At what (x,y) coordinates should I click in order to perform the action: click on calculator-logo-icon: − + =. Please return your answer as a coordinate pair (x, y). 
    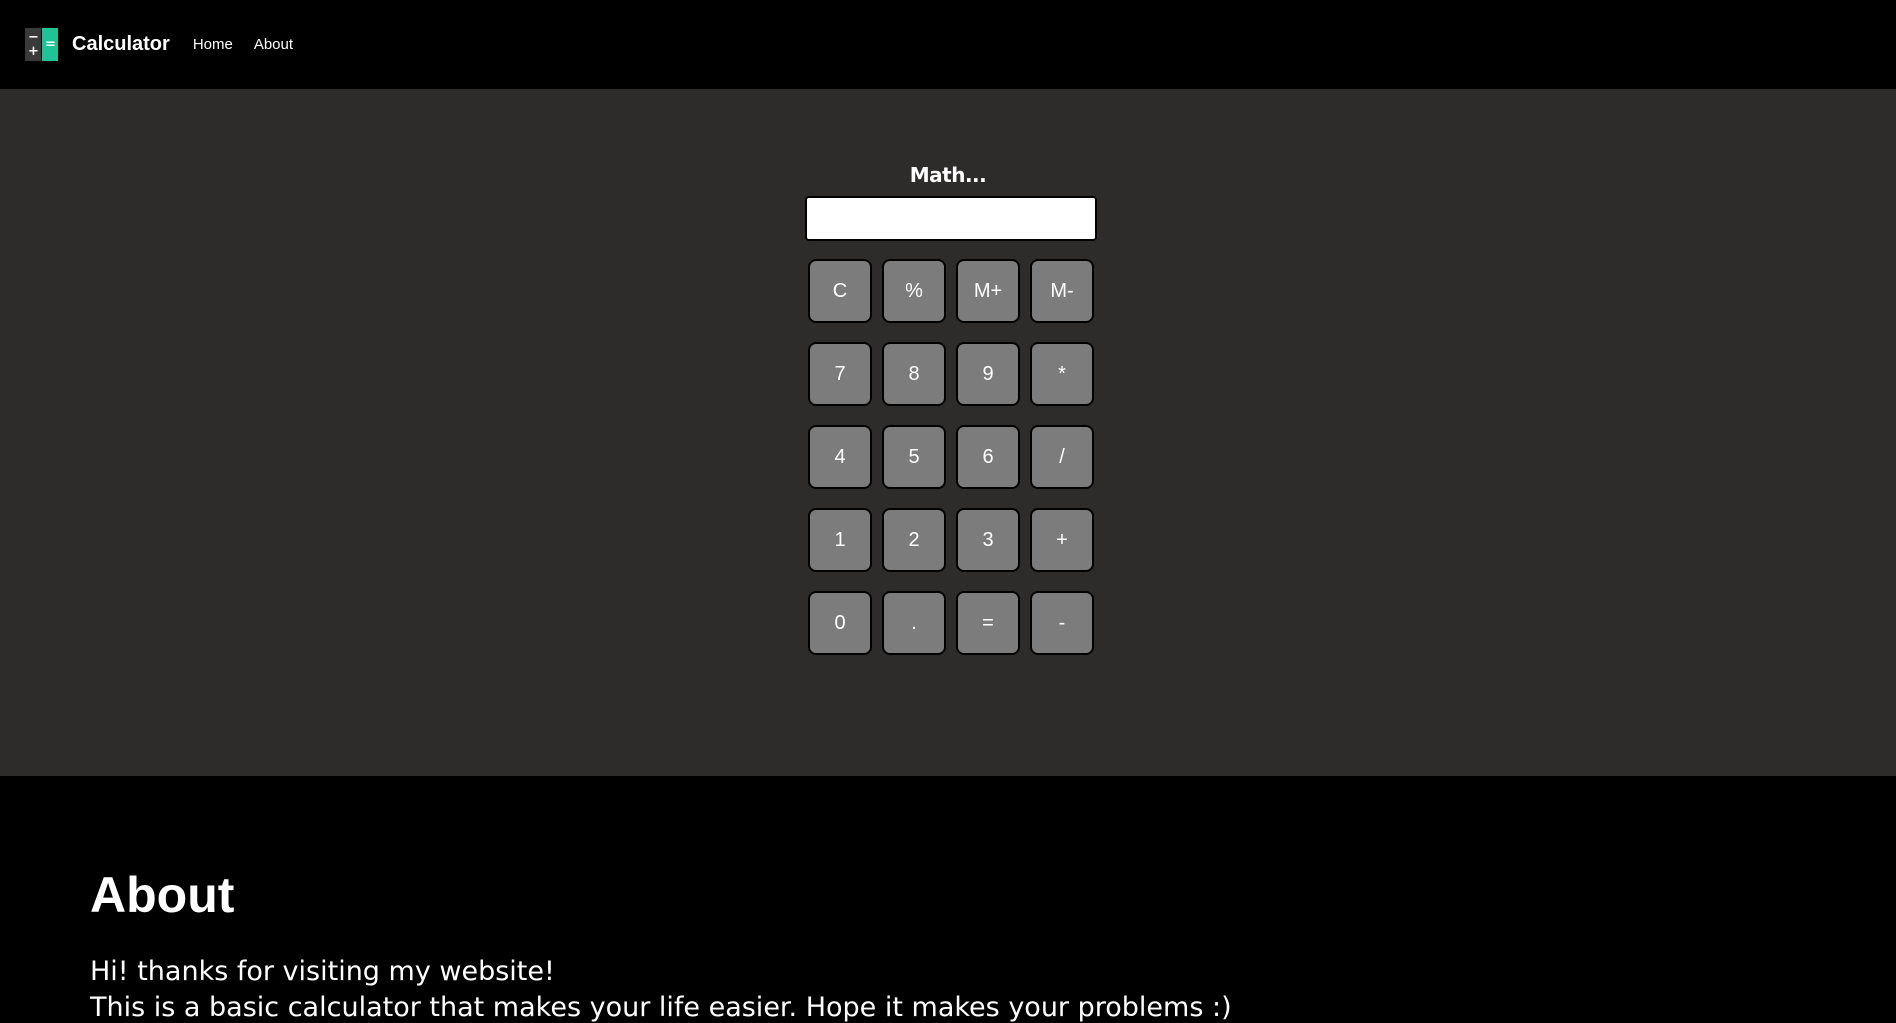
    Looking at the image, I should click on (41, 44).